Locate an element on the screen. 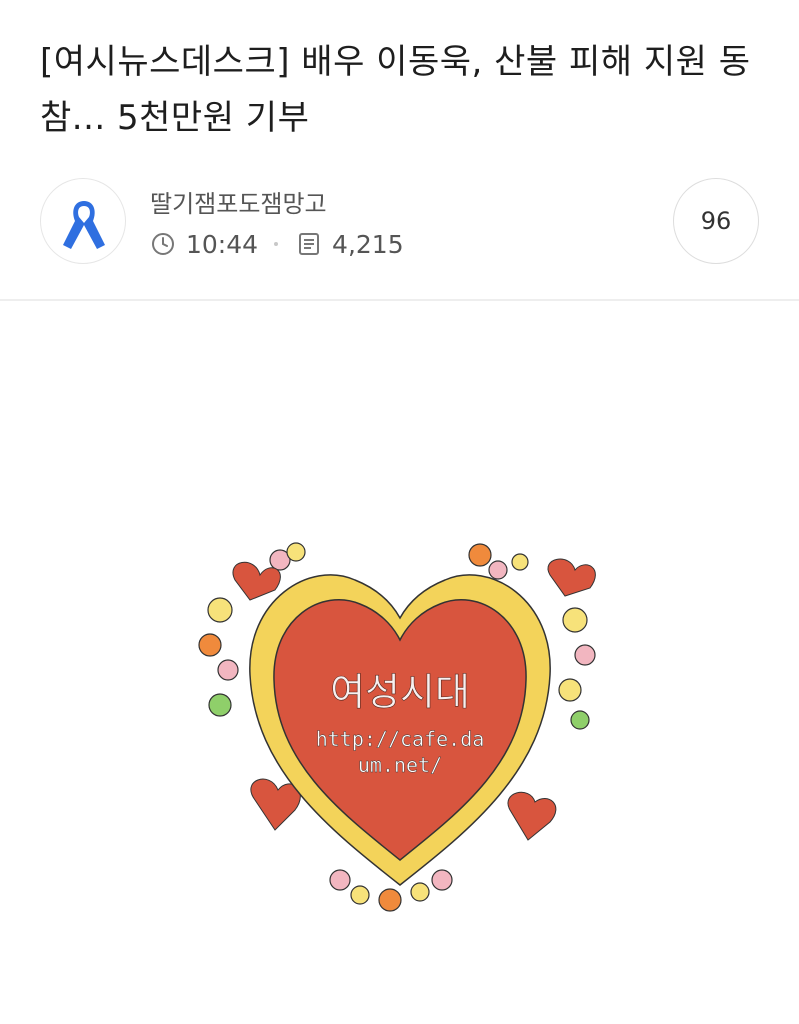 The image size is (799, 1024). header-divider is located at coordinates (399, 300).